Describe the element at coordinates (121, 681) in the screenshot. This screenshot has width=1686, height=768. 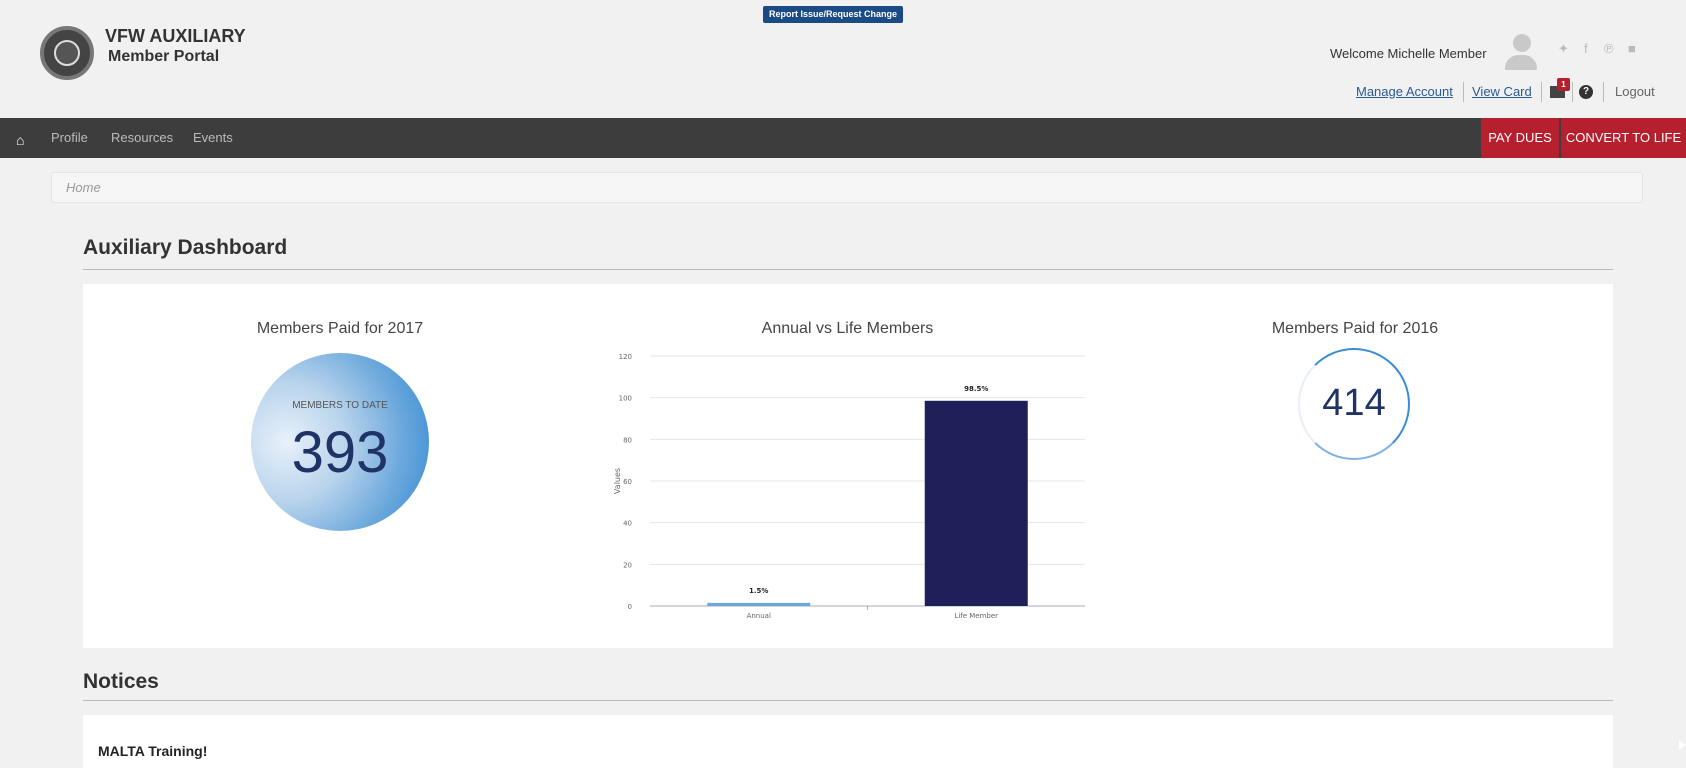
I see `notices-title: Notices` at that location.